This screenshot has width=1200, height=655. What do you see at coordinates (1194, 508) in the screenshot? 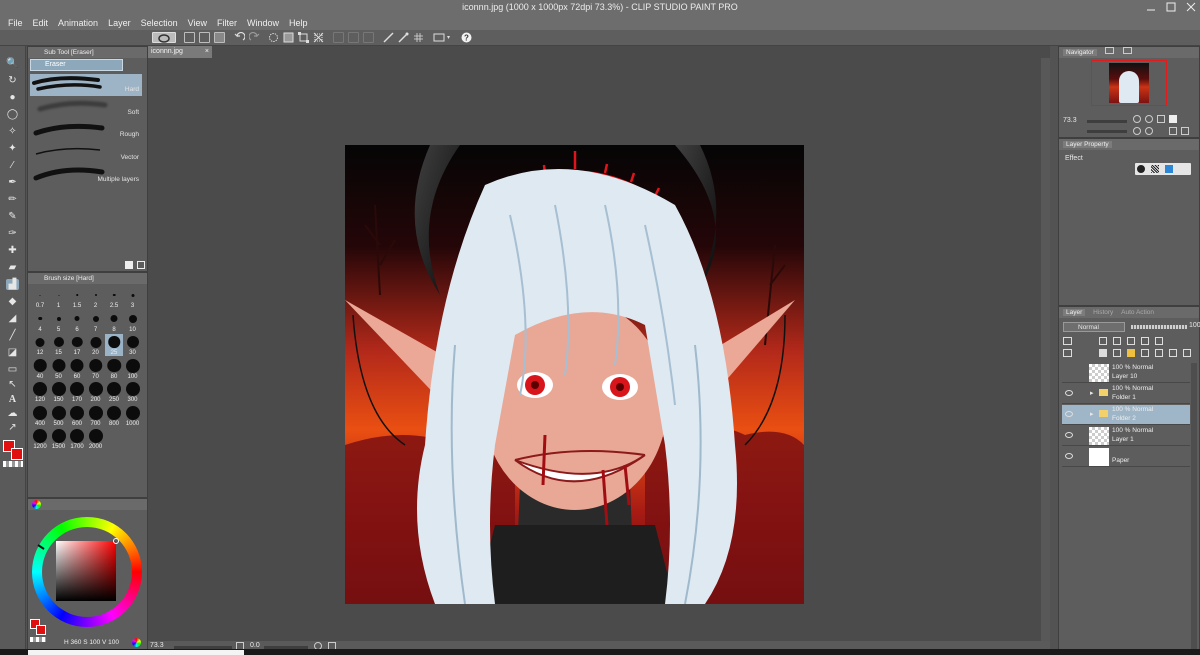
I see `layer-panel-scrollbar` at bounding box center [1194, 508].